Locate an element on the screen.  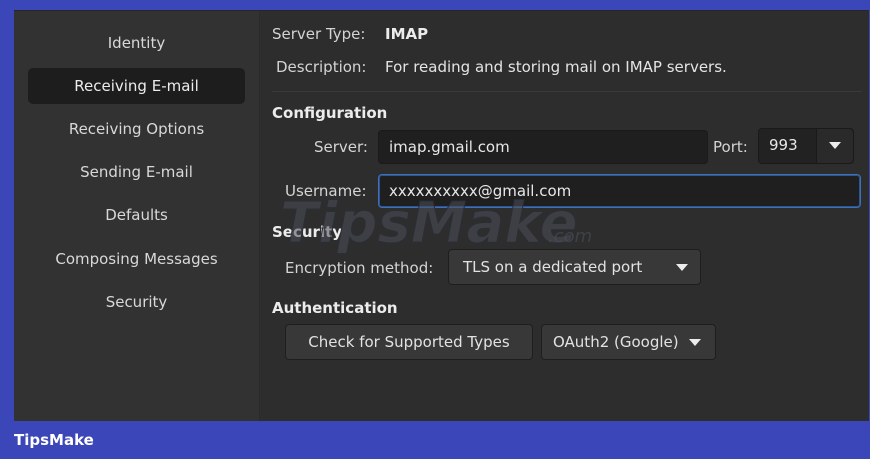
encryption-method-select: TLS on a dedicated port is located at coordinates (574, 267).